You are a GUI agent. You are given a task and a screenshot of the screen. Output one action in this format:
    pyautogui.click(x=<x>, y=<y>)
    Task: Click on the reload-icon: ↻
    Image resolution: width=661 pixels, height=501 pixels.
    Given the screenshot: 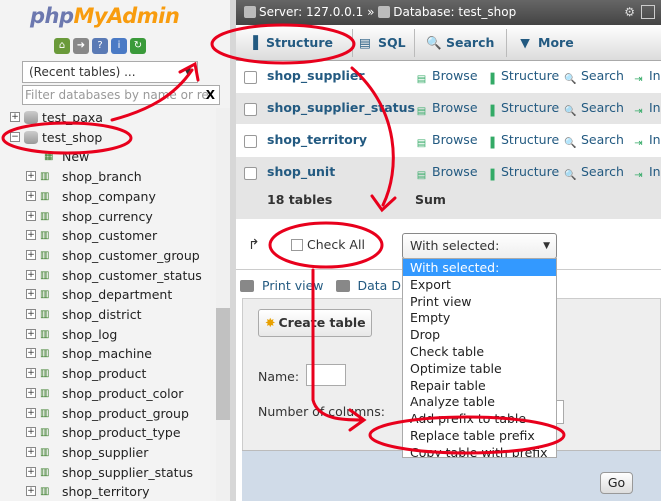 What is the action you would take?
    pyautogui.click(x=138, y=46)
    